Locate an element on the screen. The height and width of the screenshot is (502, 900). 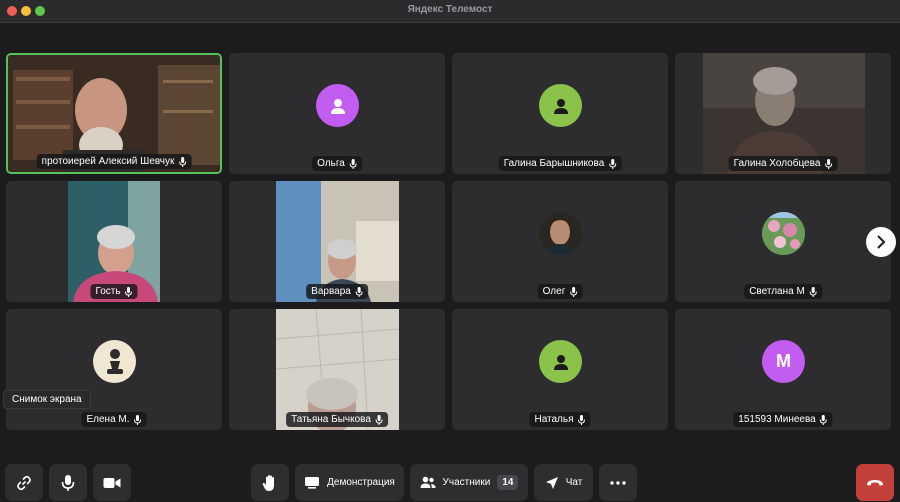
participant-tile: Ольга is located at coordinates (337, 113).